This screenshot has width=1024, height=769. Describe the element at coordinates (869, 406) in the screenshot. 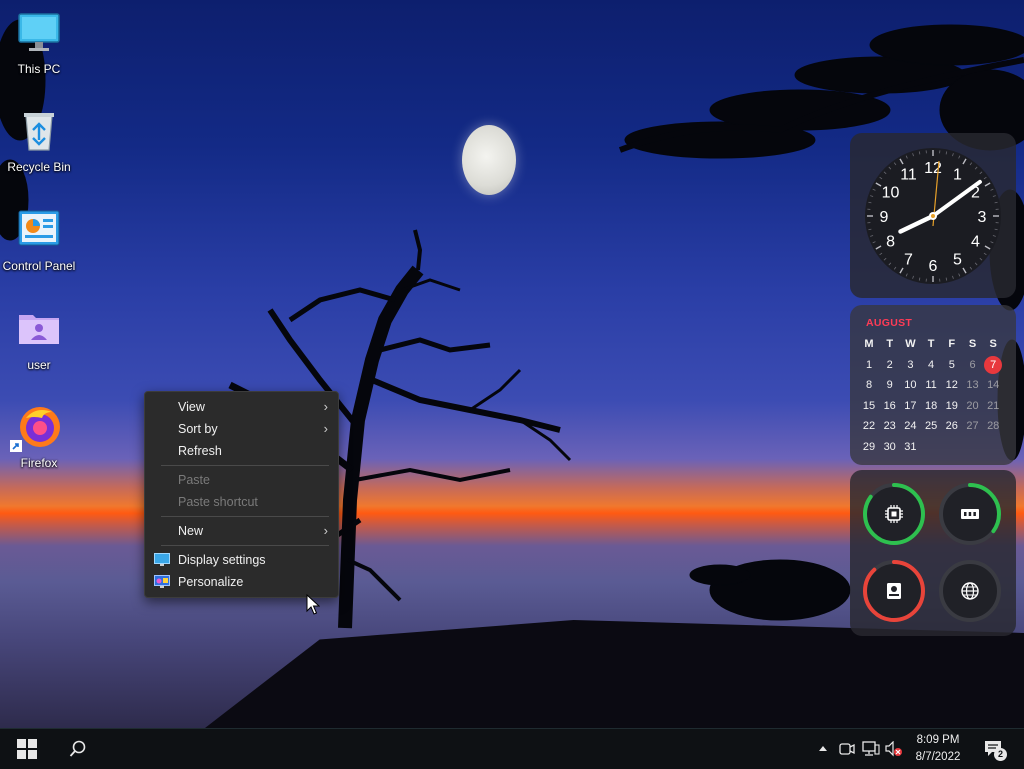

I see `calendar-day: 15` at that location.